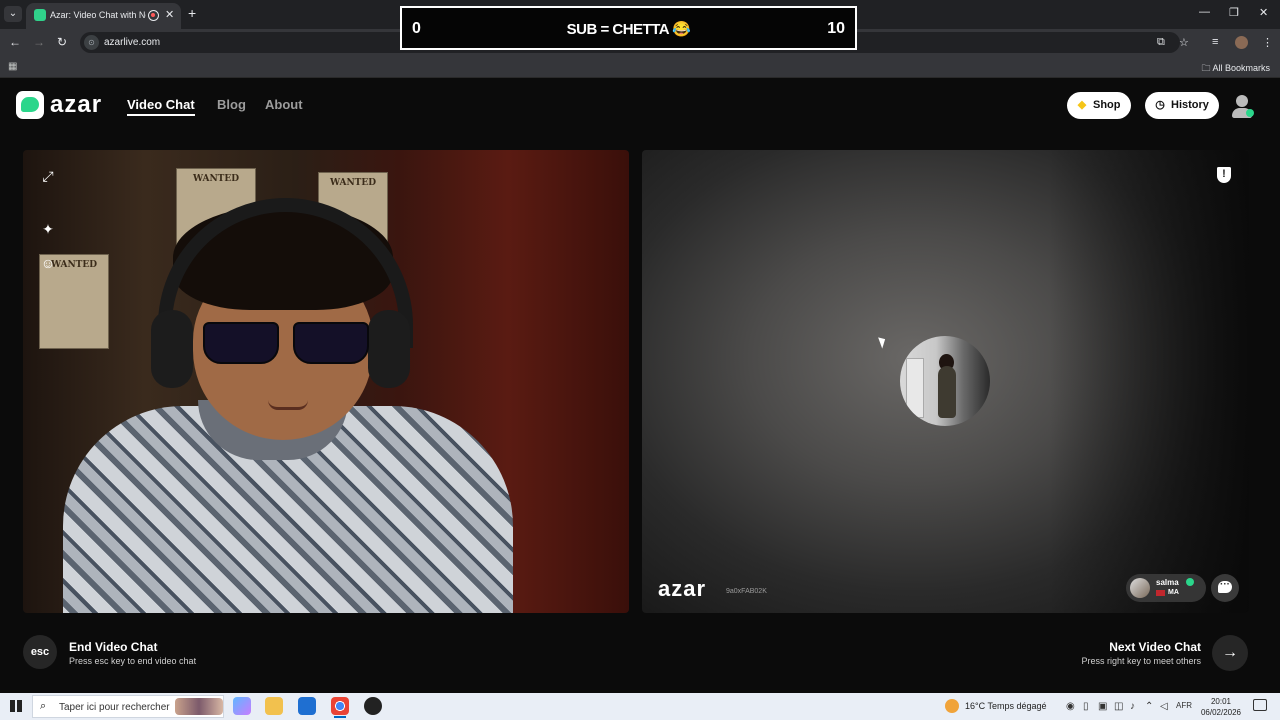 The width and height of the screenshot is (1280, 720). Describe the element at coordinates (1160, 105) in the screenshot. I see `clock-icon: ◷` at that location.